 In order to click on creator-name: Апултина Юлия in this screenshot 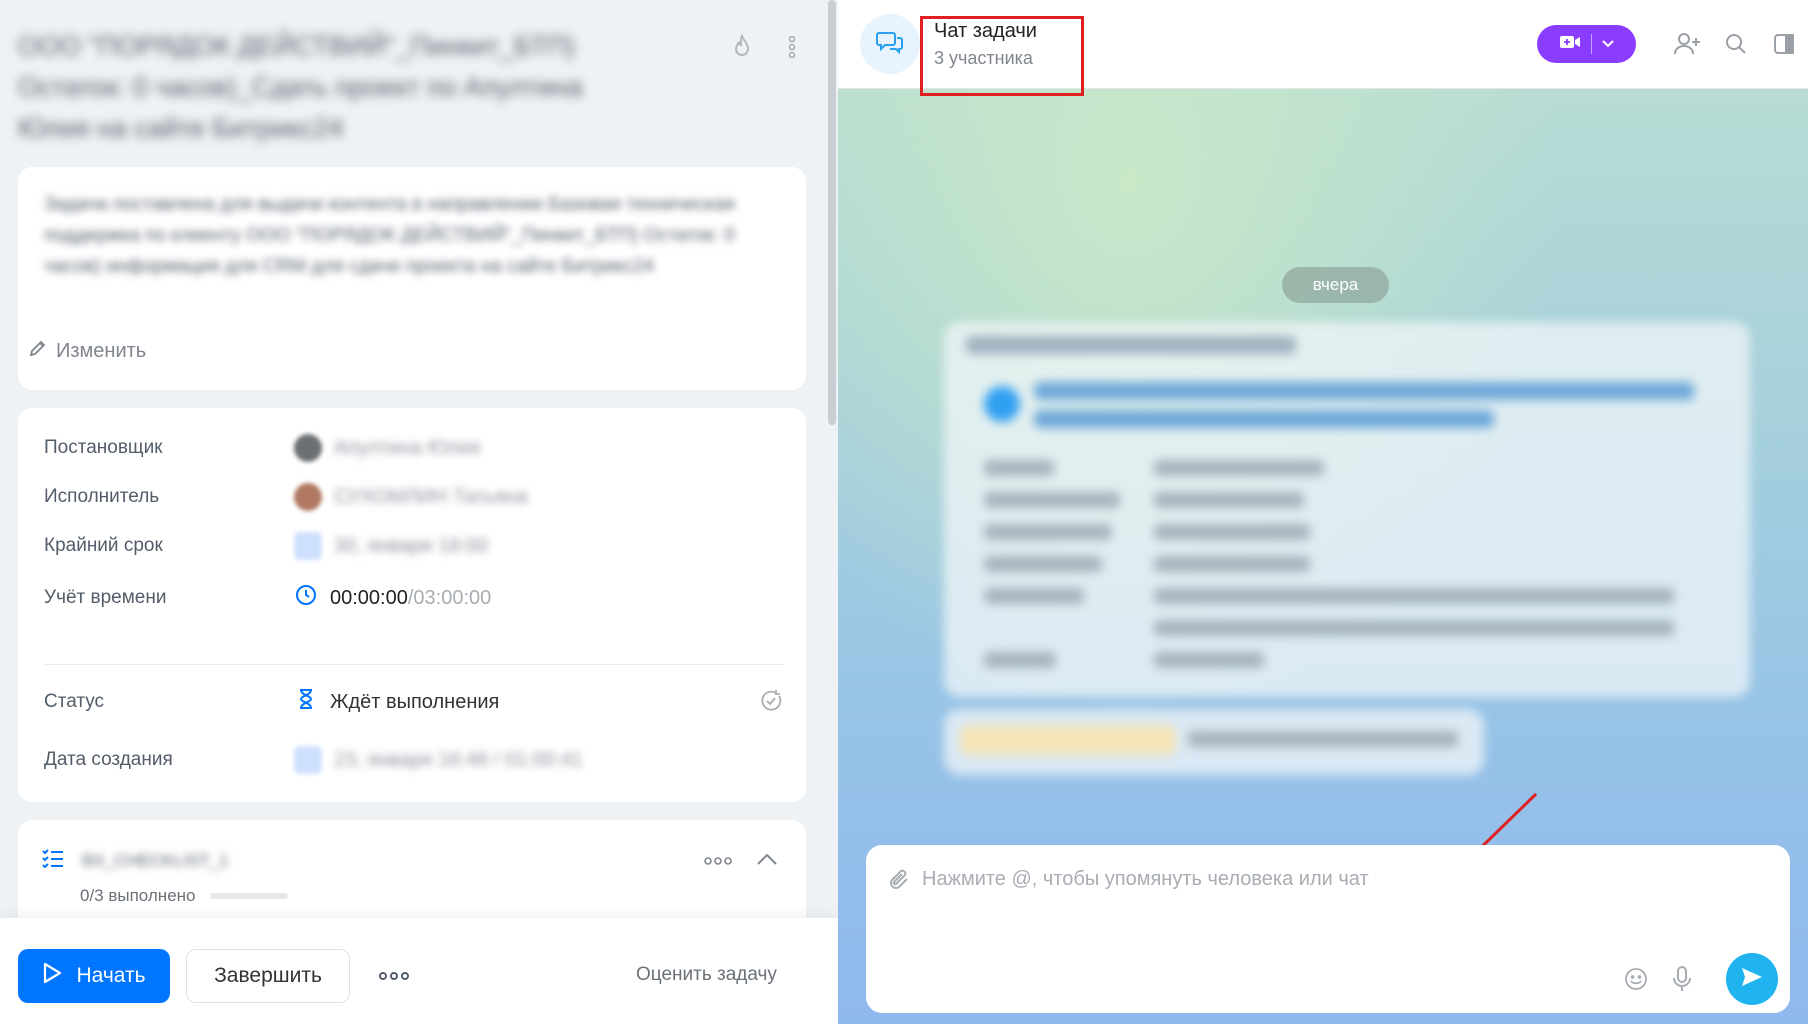, I will do `click(407, 447)`.